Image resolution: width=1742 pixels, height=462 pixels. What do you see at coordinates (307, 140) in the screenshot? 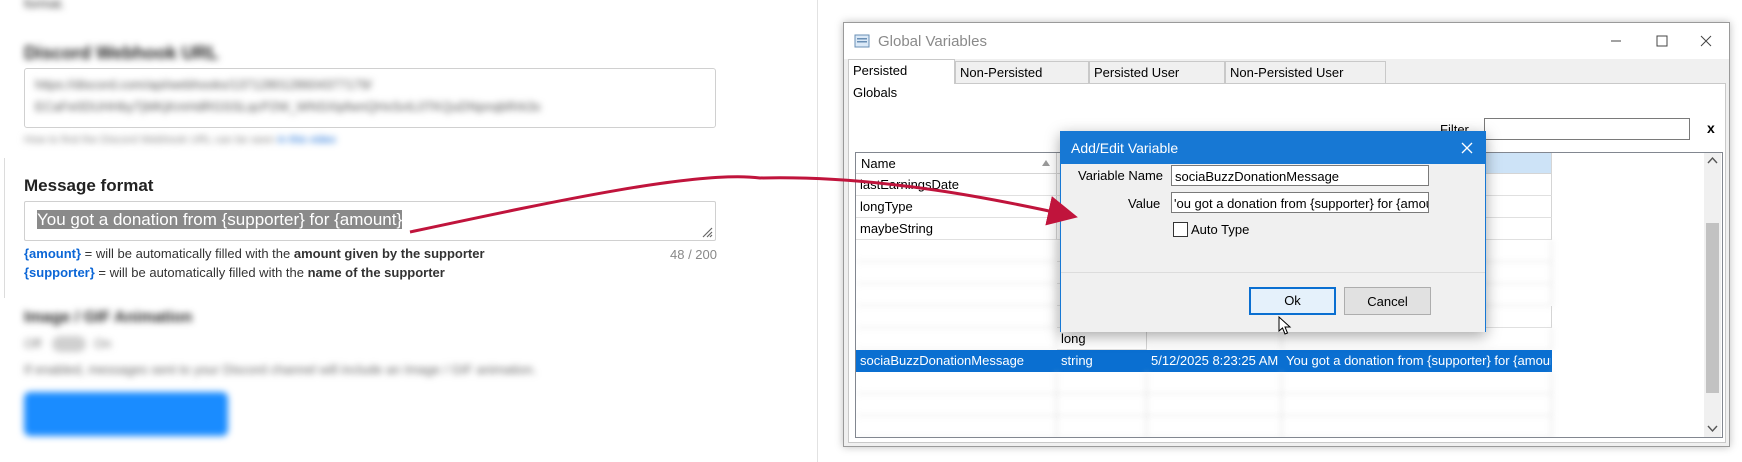
I see `webhook-help-link: in this video` at bounding box center [307, 140].